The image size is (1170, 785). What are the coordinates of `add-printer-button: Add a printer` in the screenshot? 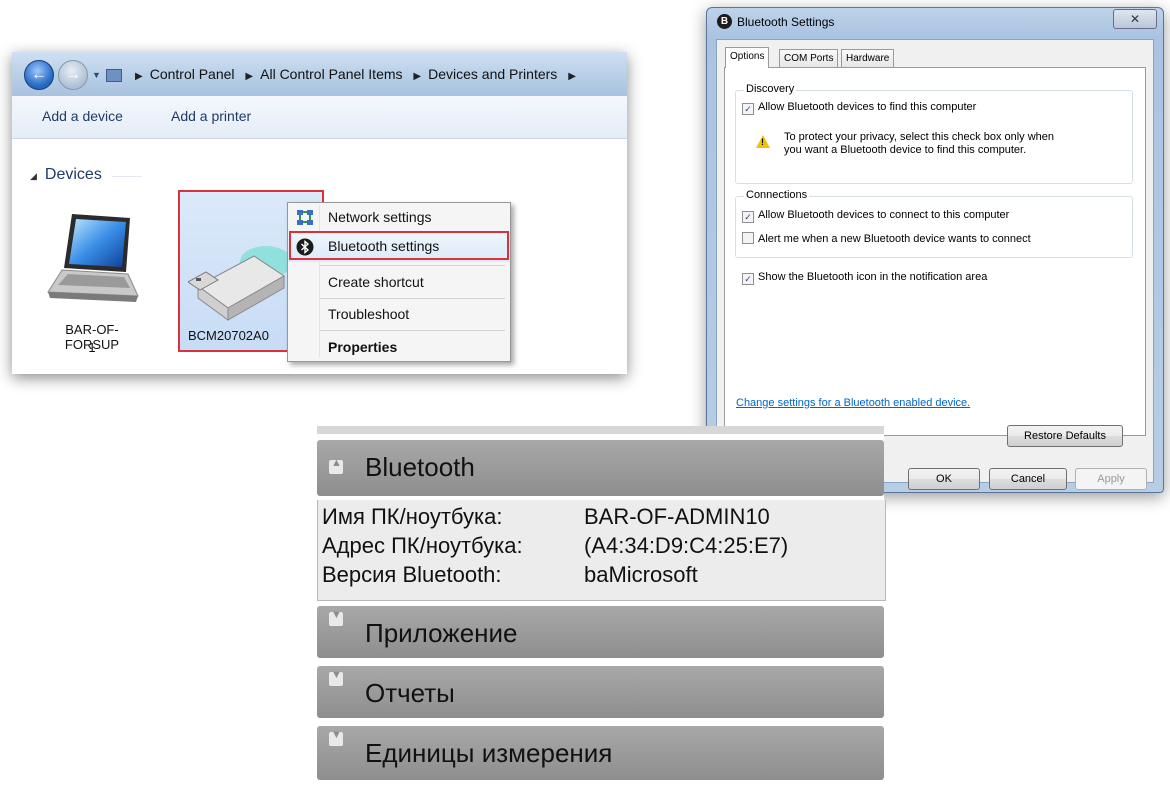 It's located at (211, 116).